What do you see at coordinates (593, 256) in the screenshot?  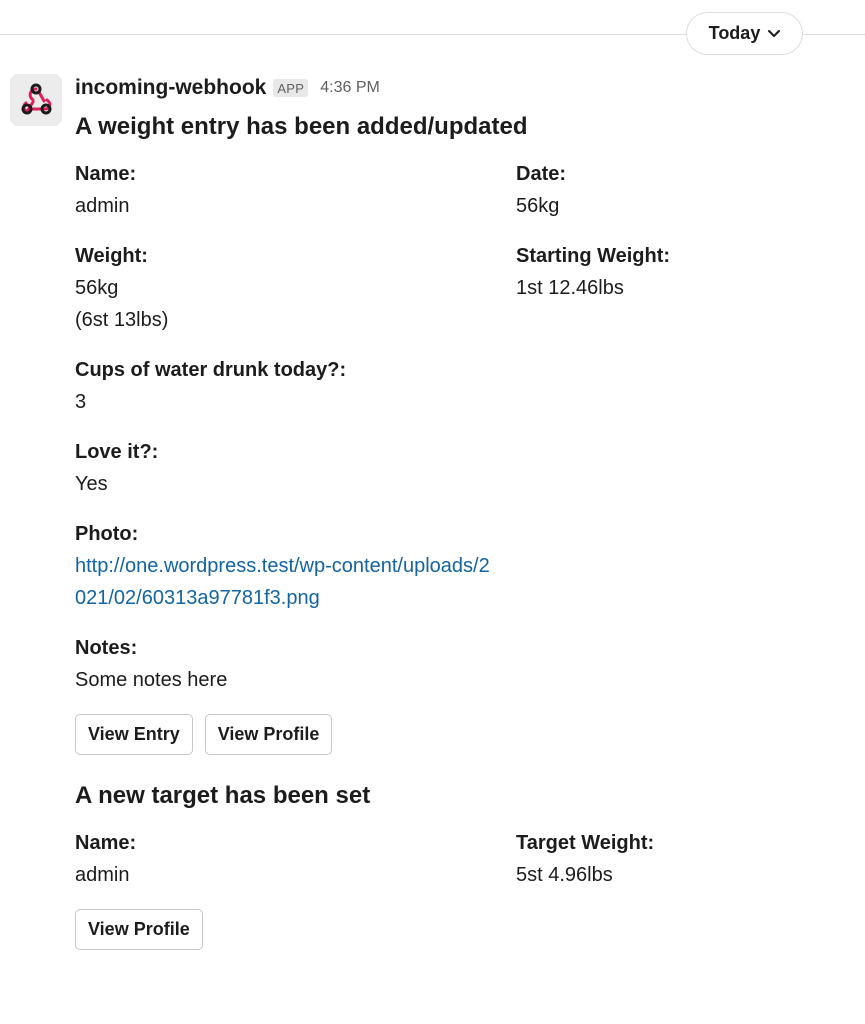 I see `field-label: Starting Weight:` at bounding box center [593, 256].